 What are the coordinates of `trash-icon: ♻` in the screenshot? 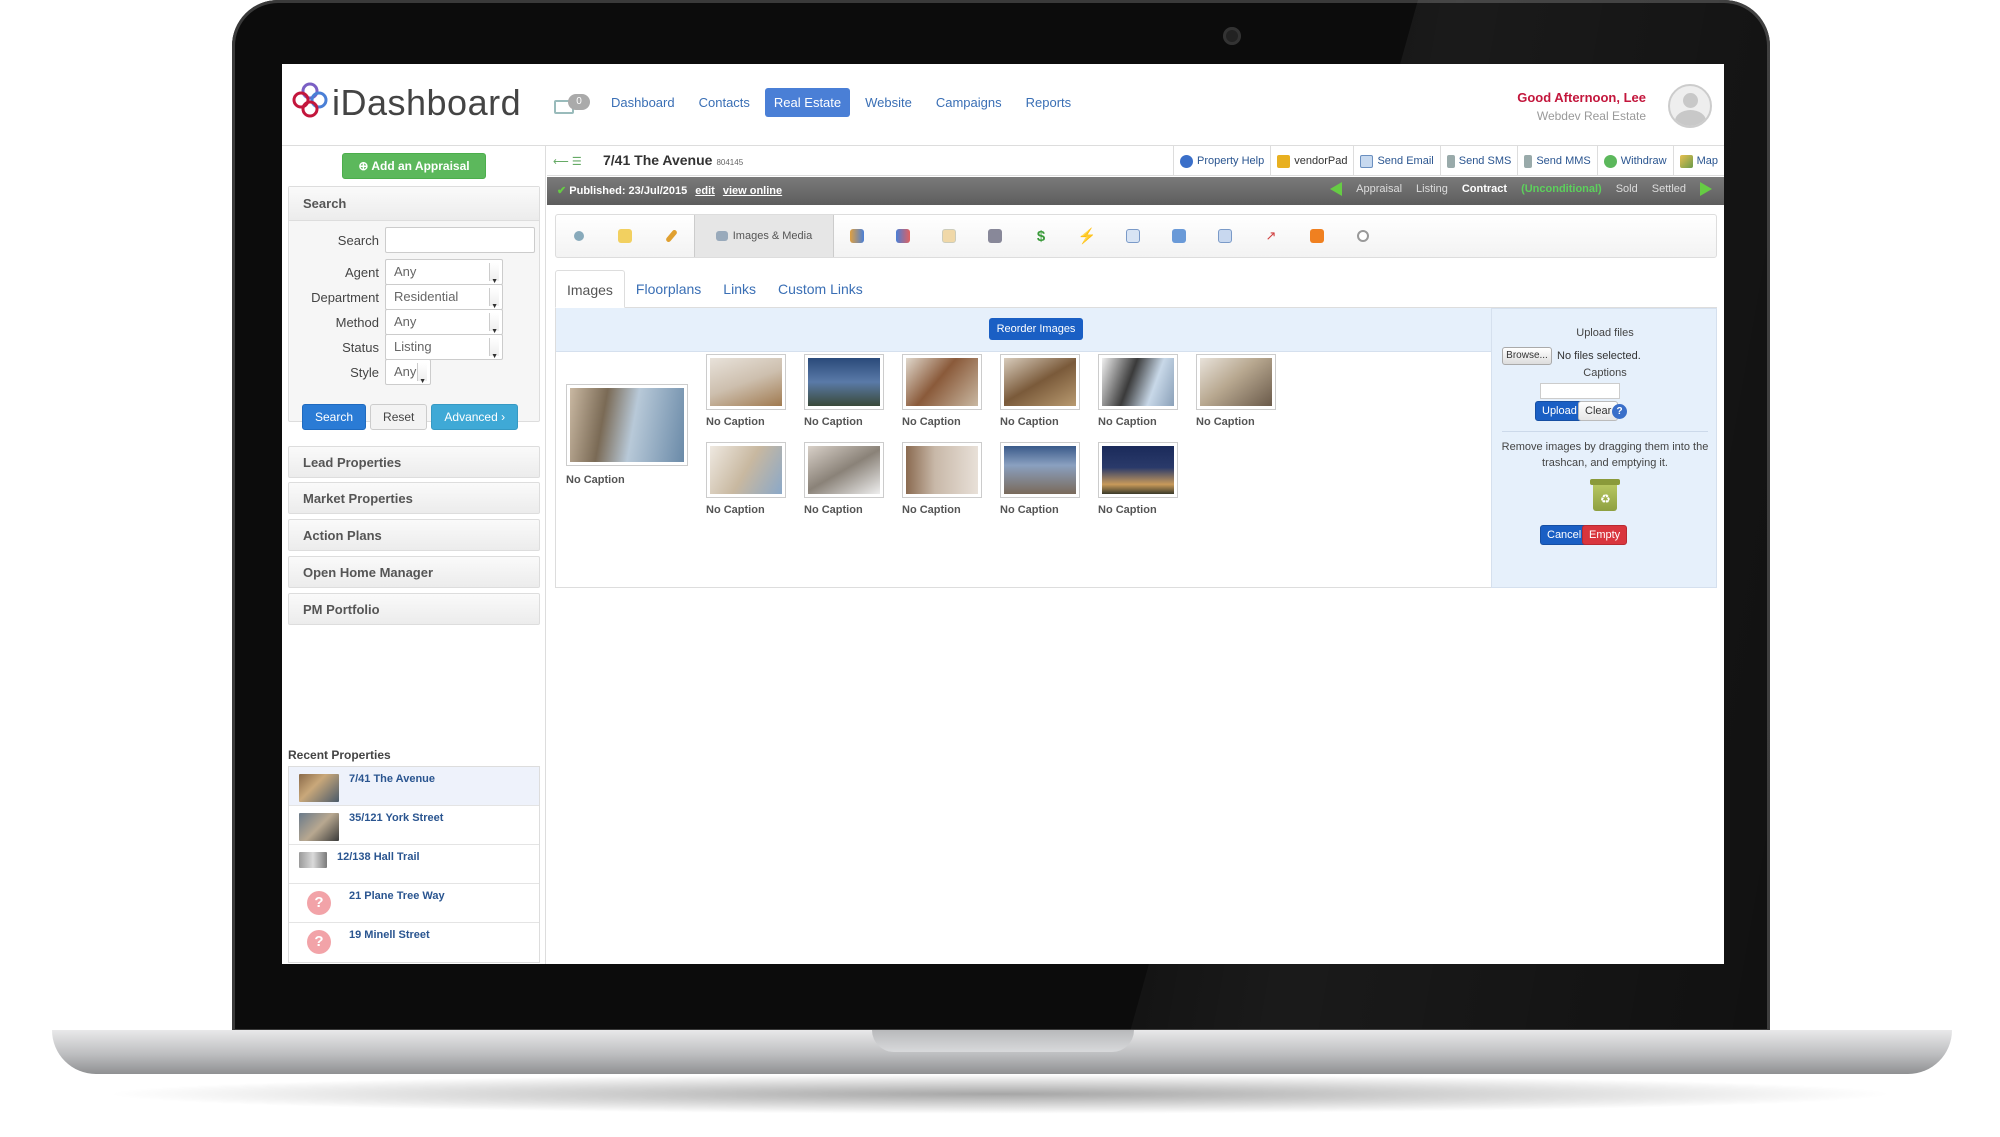 It's located at (1605, 495).